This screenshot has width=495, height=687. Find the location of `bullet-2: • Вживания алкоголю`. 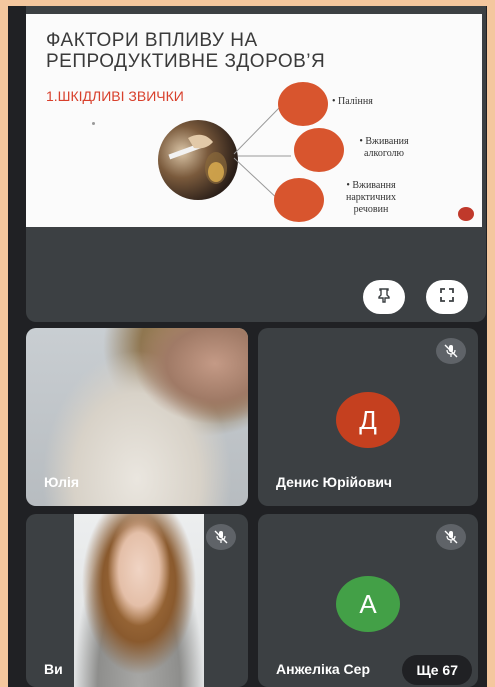

bullet-2: • Вживания алкоголю is located at coordinates (384, 147).